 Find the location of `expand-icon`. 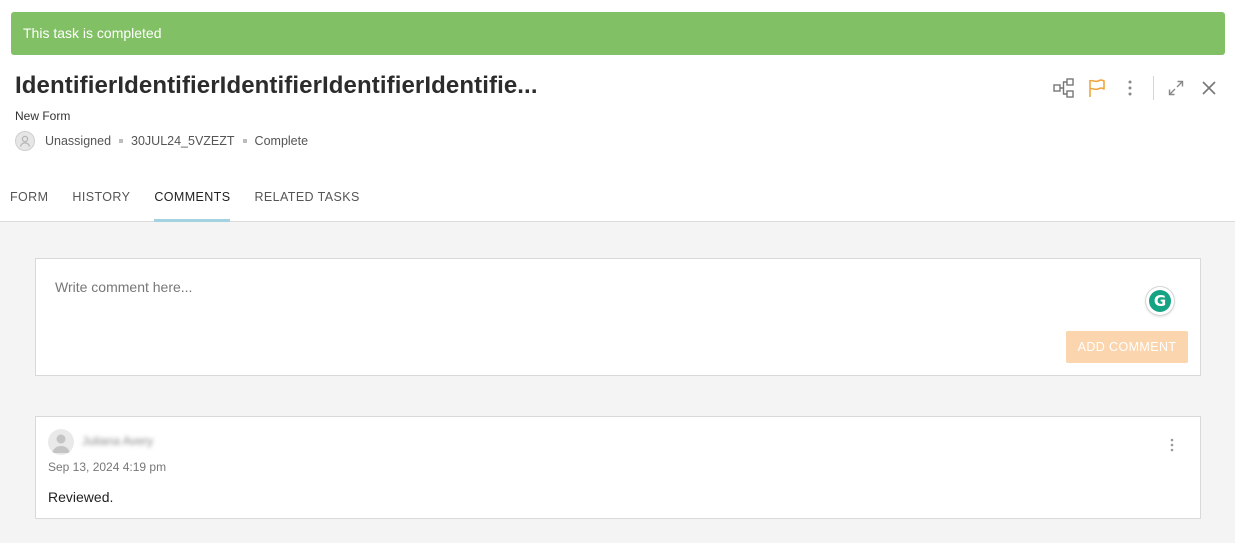

expand-icon is located at coordinates (1176, 88).